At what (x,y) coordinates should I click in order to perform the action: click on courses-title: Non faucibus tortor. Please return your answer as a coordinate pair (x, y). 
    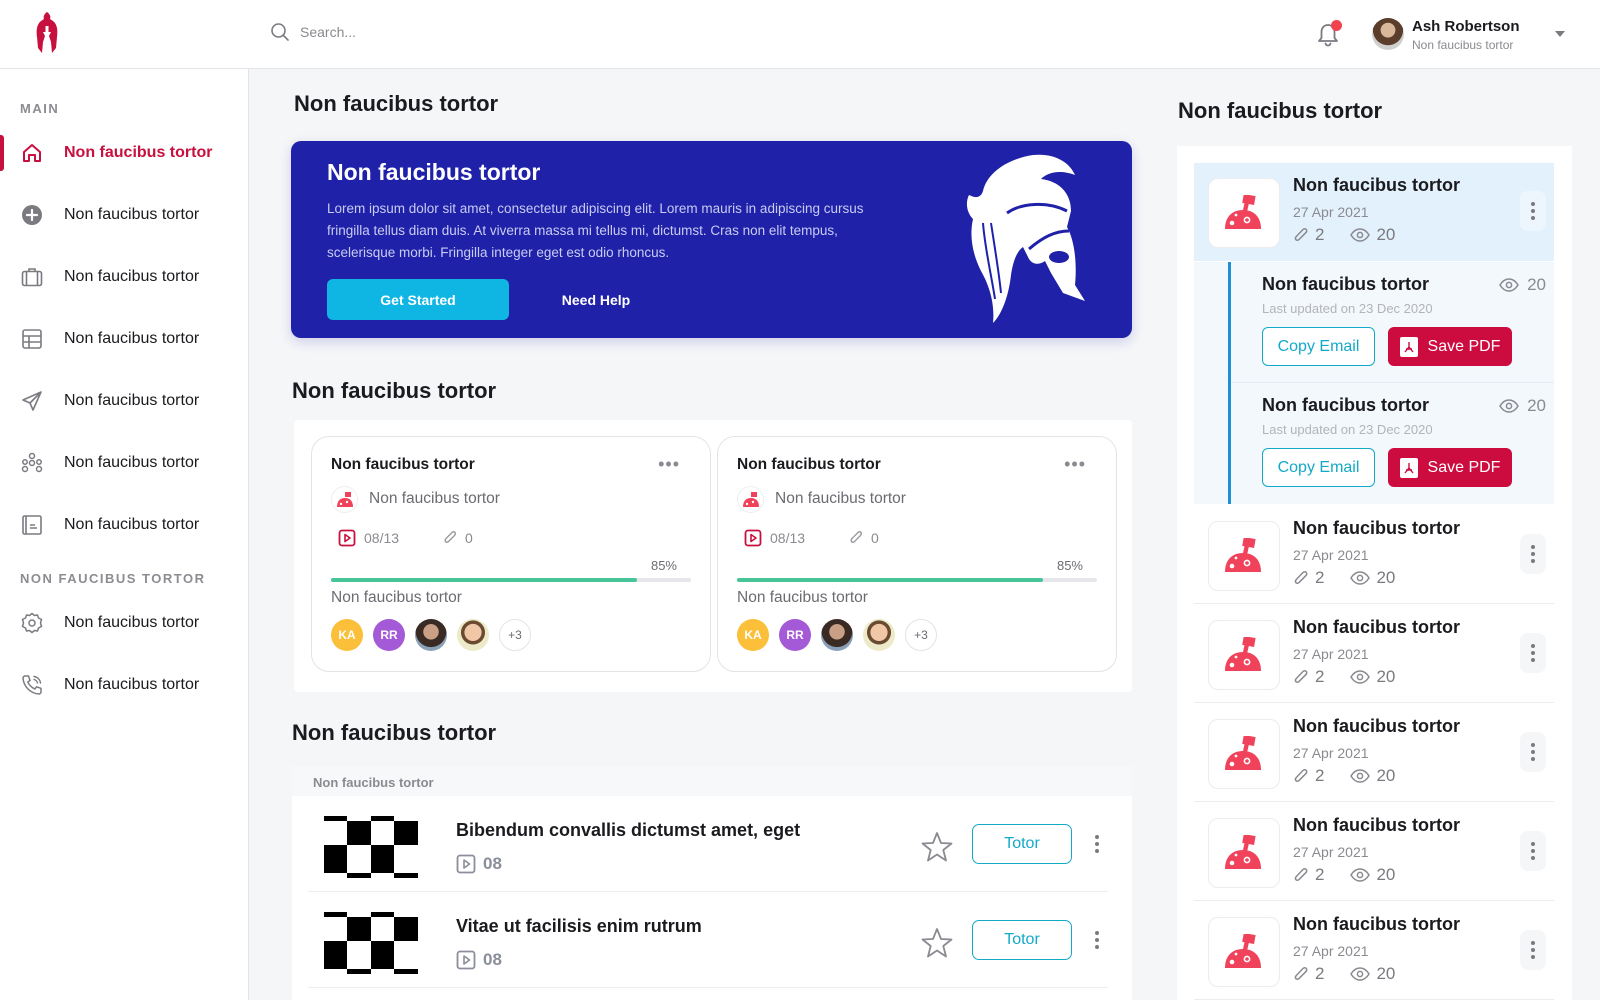
    Looking at the image, I should click on (394, 390).